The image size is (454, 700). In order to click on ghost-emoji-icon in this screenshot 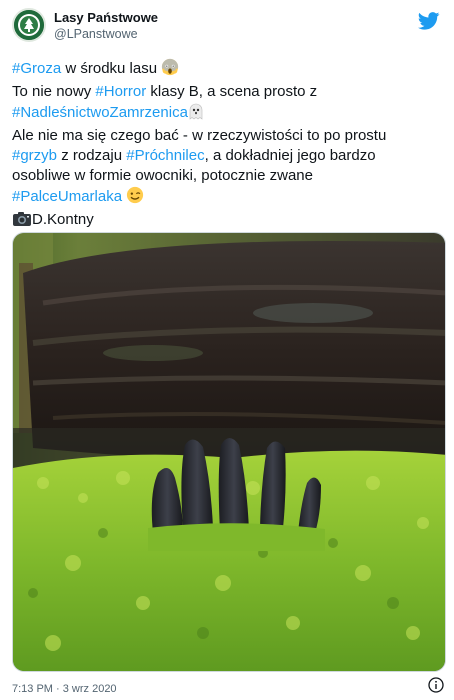, I will do `click(196, 114)`.